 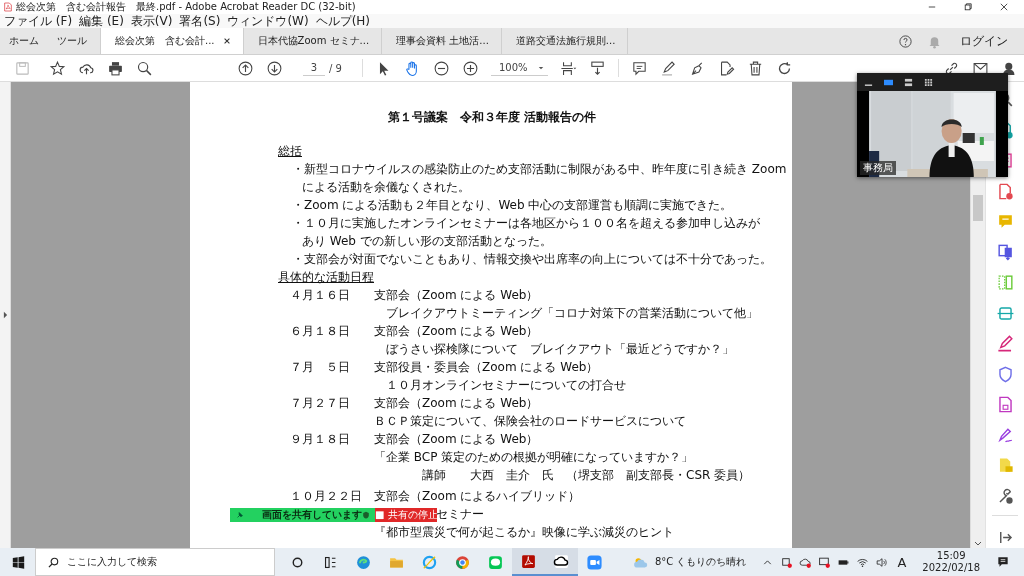 I want to click on page-down-icon, so click(x=274, y=68).